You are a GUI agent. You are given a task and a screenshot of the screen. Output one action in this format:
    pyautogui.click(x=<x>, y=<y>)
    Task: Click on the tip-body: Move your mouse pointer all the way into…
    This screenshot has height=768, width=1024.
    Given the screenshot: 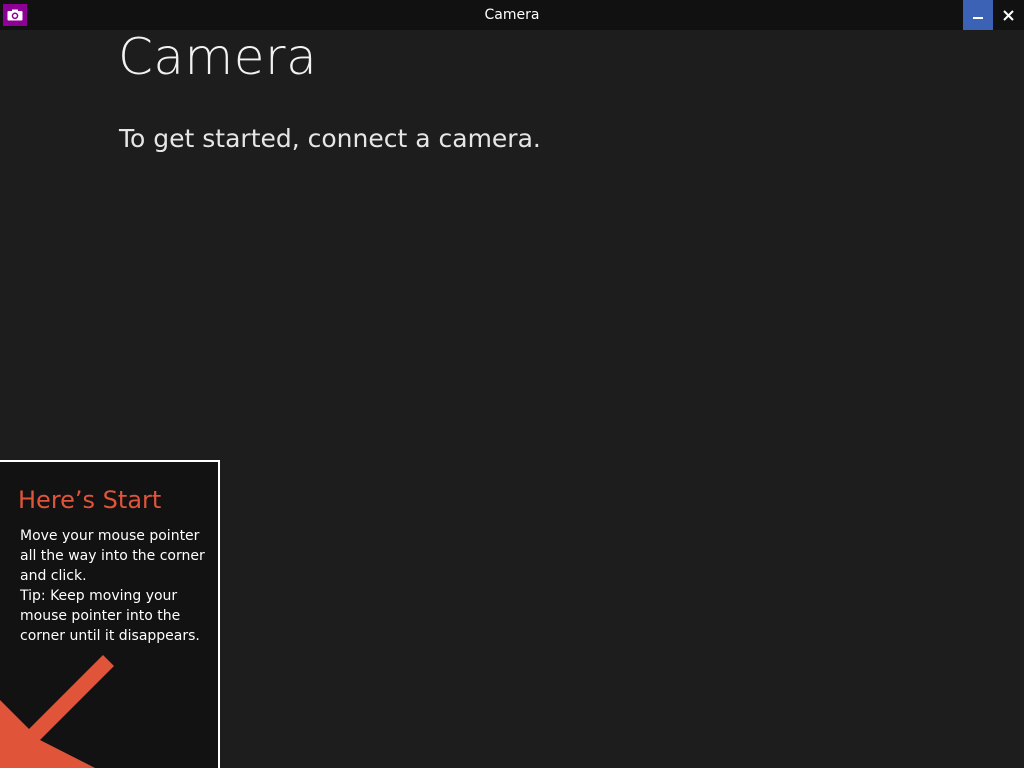 What is the action you would take?
    pyautogui.click(x=115, y=586)
    